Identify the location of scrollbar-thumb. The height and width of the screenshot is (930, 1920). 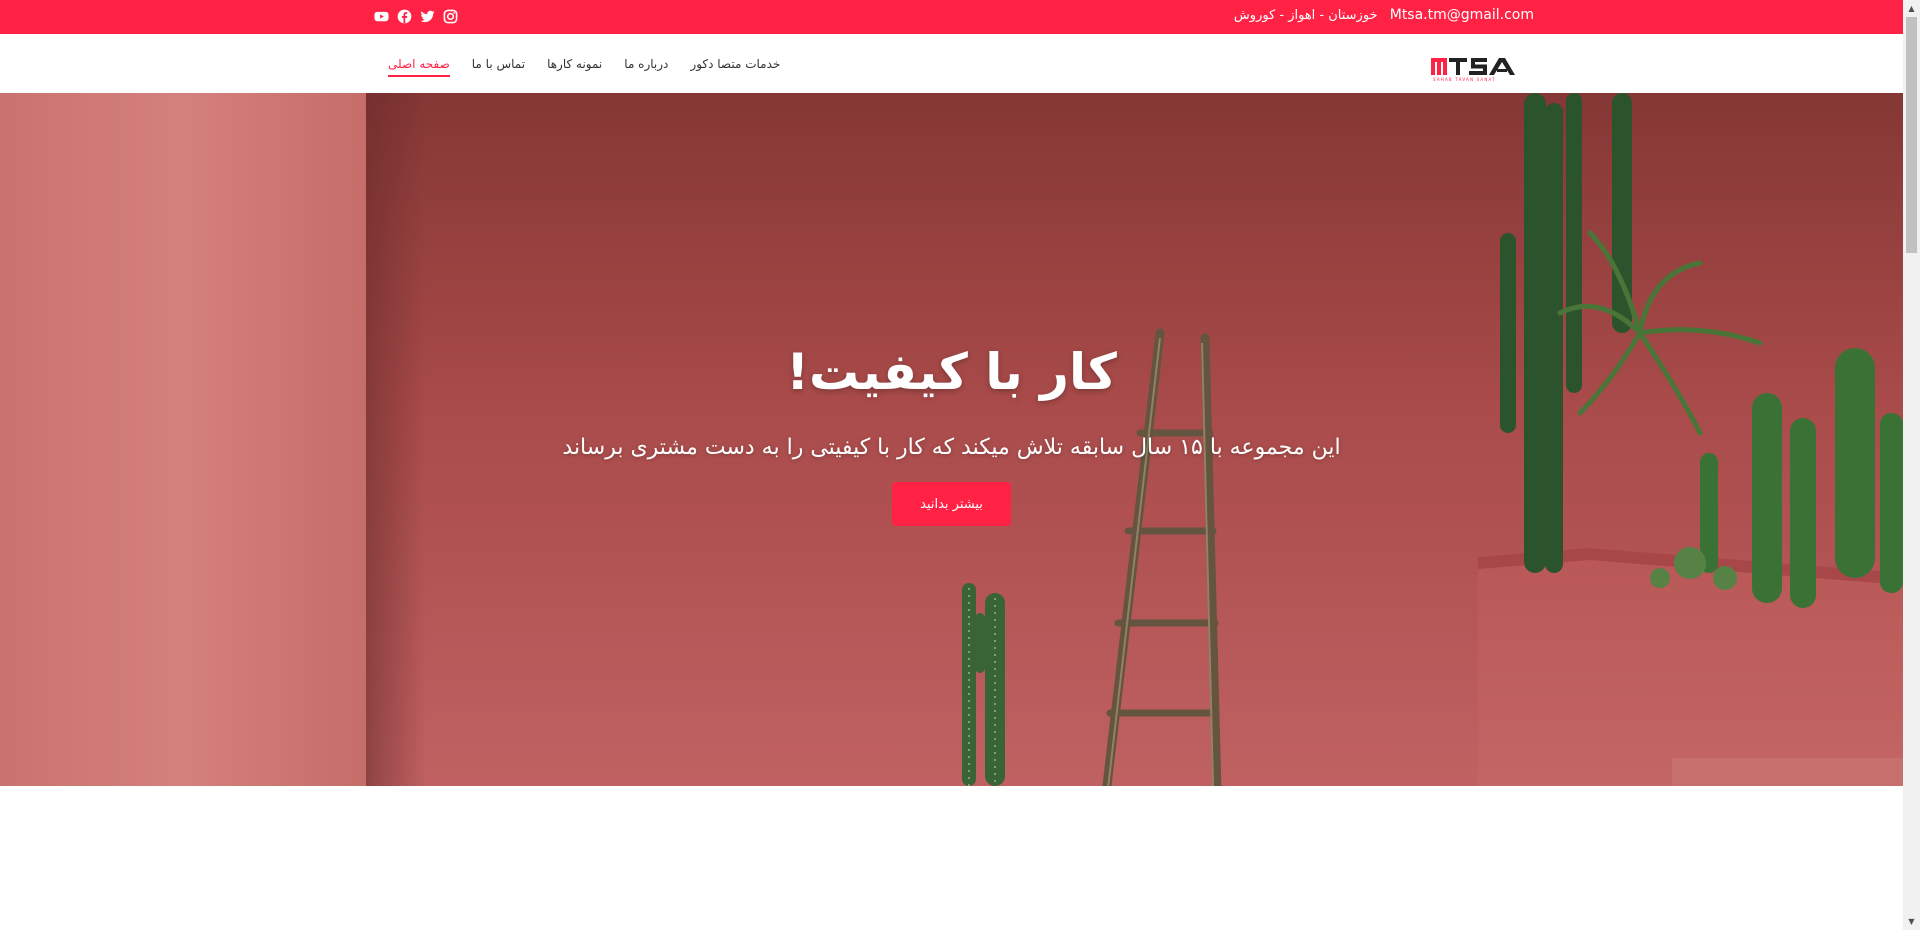
(1911, 135).